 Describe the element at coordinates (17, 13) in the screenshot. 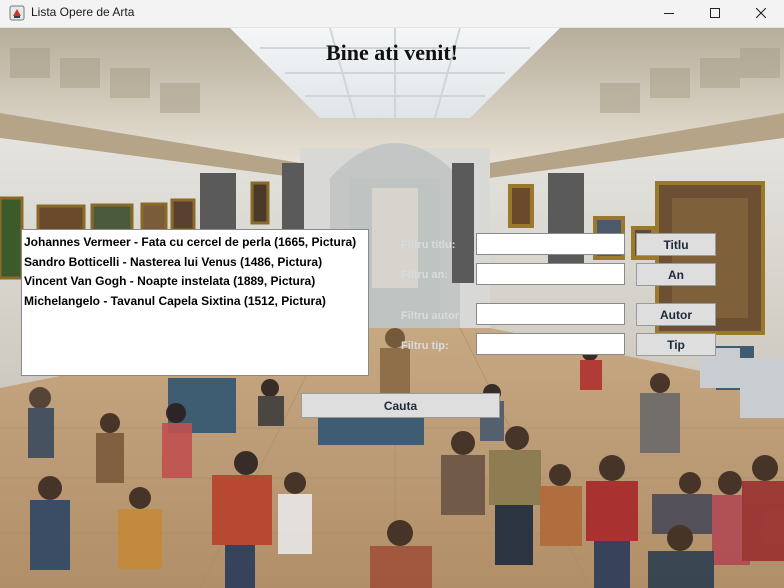

I see `java-cup-icon` at that location.